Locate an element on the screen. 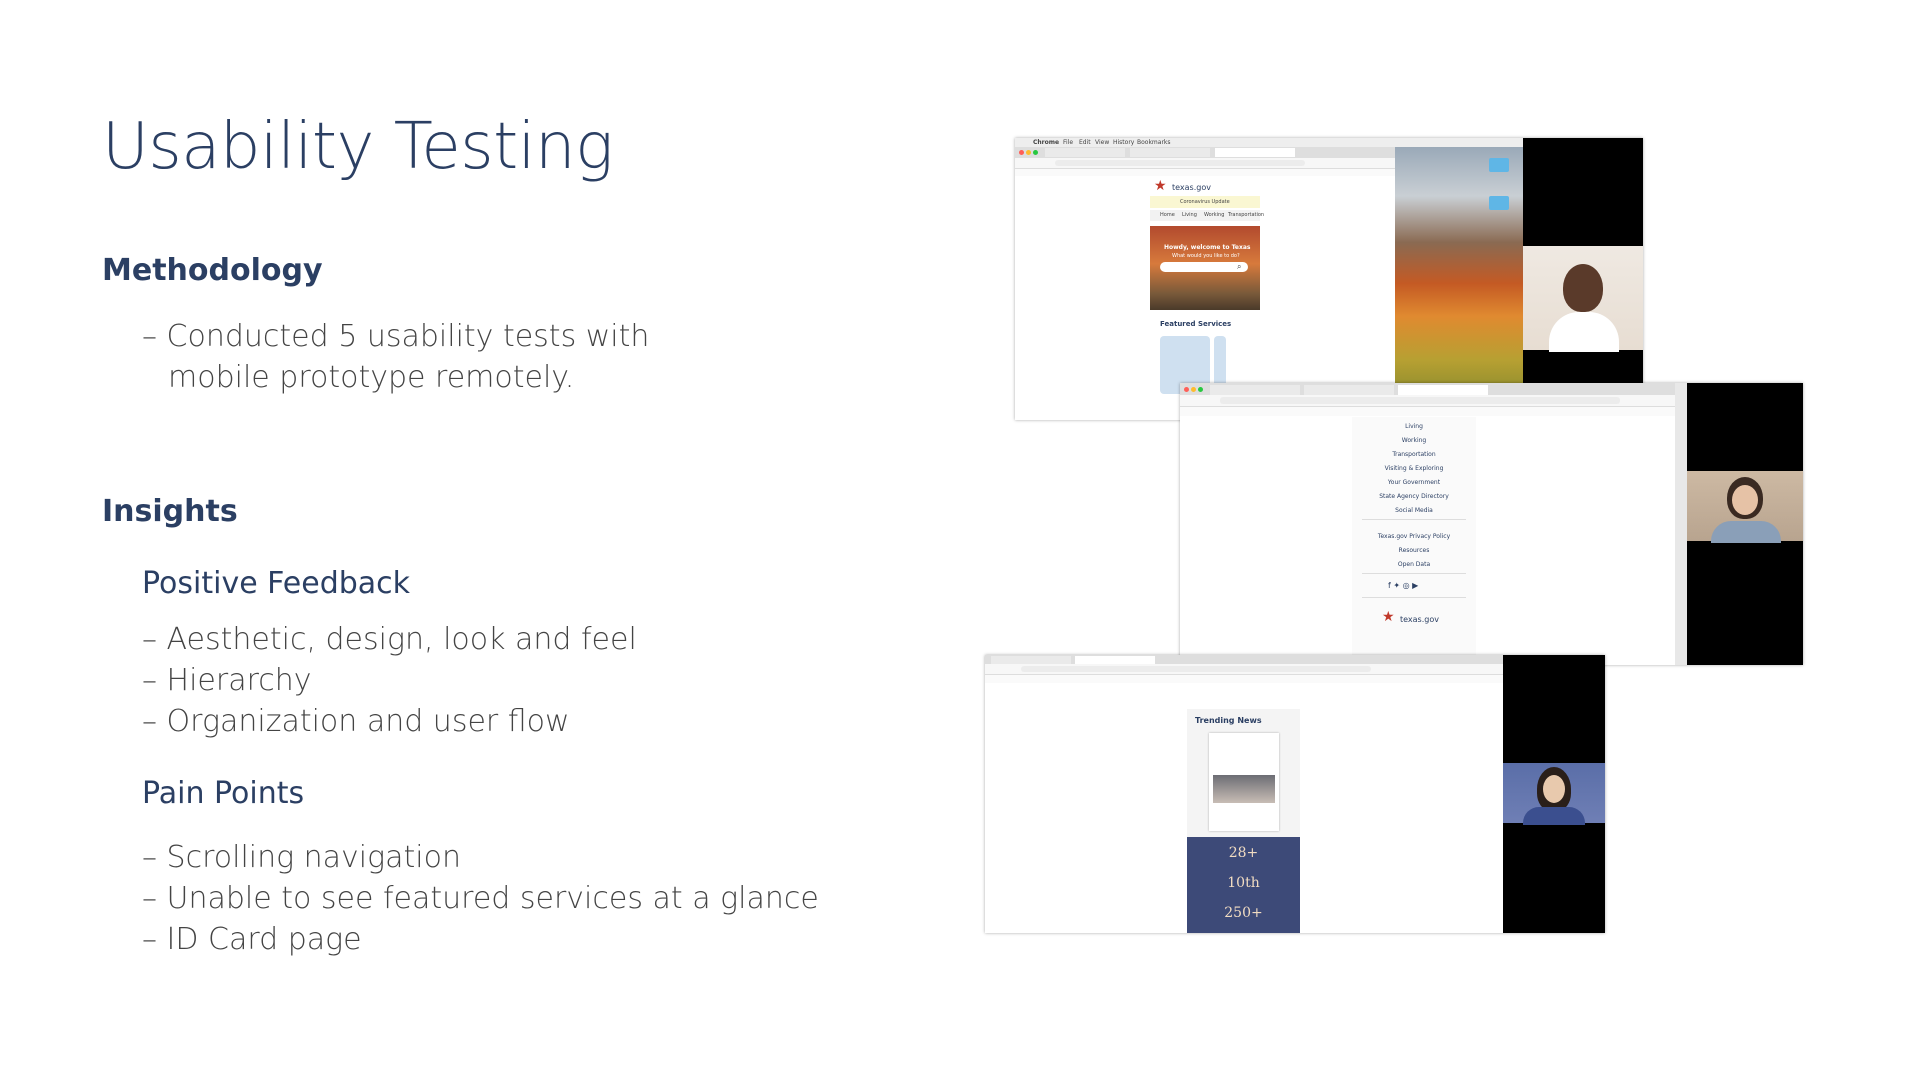  folder-icon is located at coordinates (1499, 165).